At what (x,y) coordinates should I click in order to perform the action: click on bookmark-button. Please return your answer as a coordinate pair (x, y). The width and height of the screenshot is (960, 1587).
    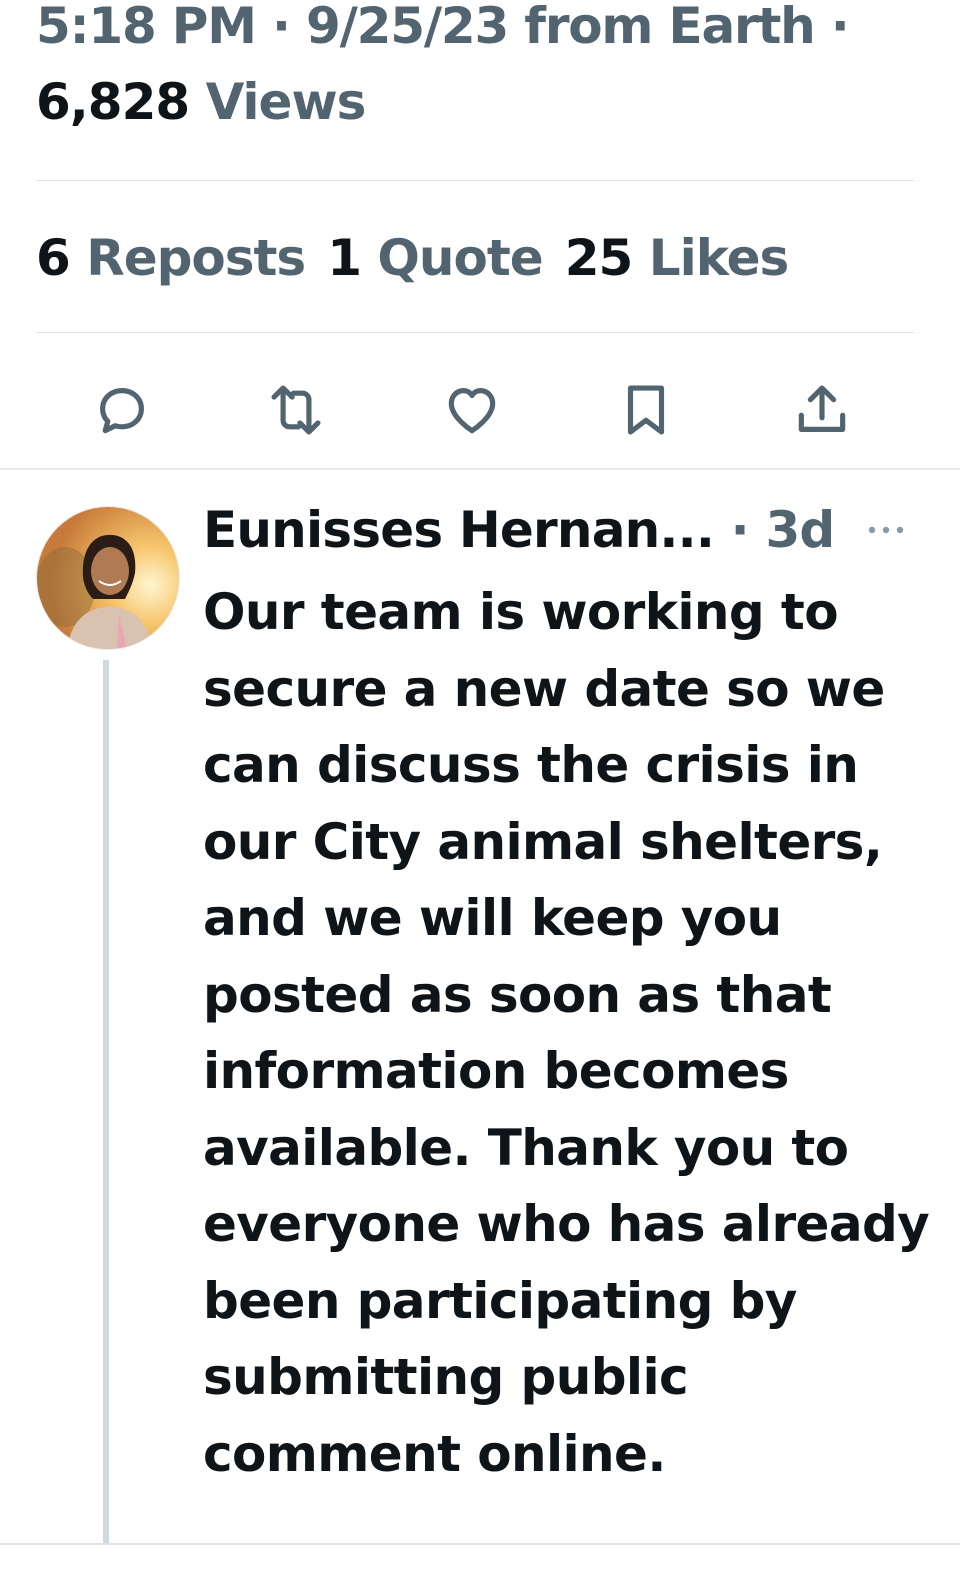
    Looking at the image, I should click on (646, 410).